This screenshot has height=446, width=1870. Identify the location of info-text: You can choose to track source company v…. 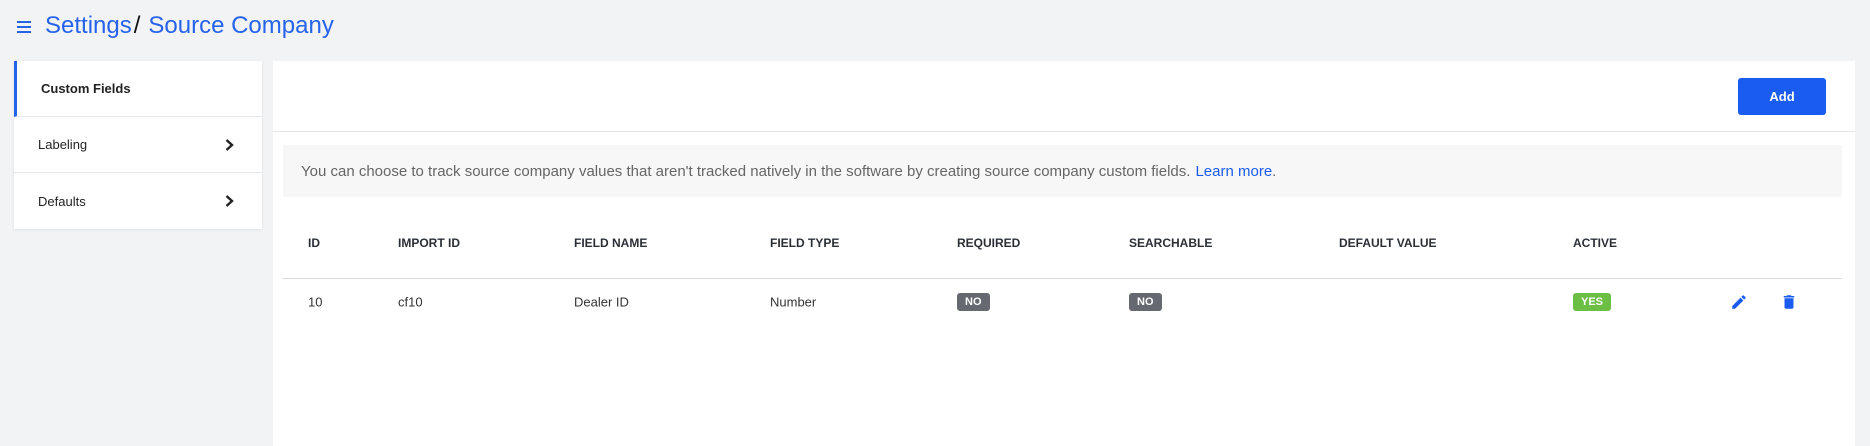
(746, 171).